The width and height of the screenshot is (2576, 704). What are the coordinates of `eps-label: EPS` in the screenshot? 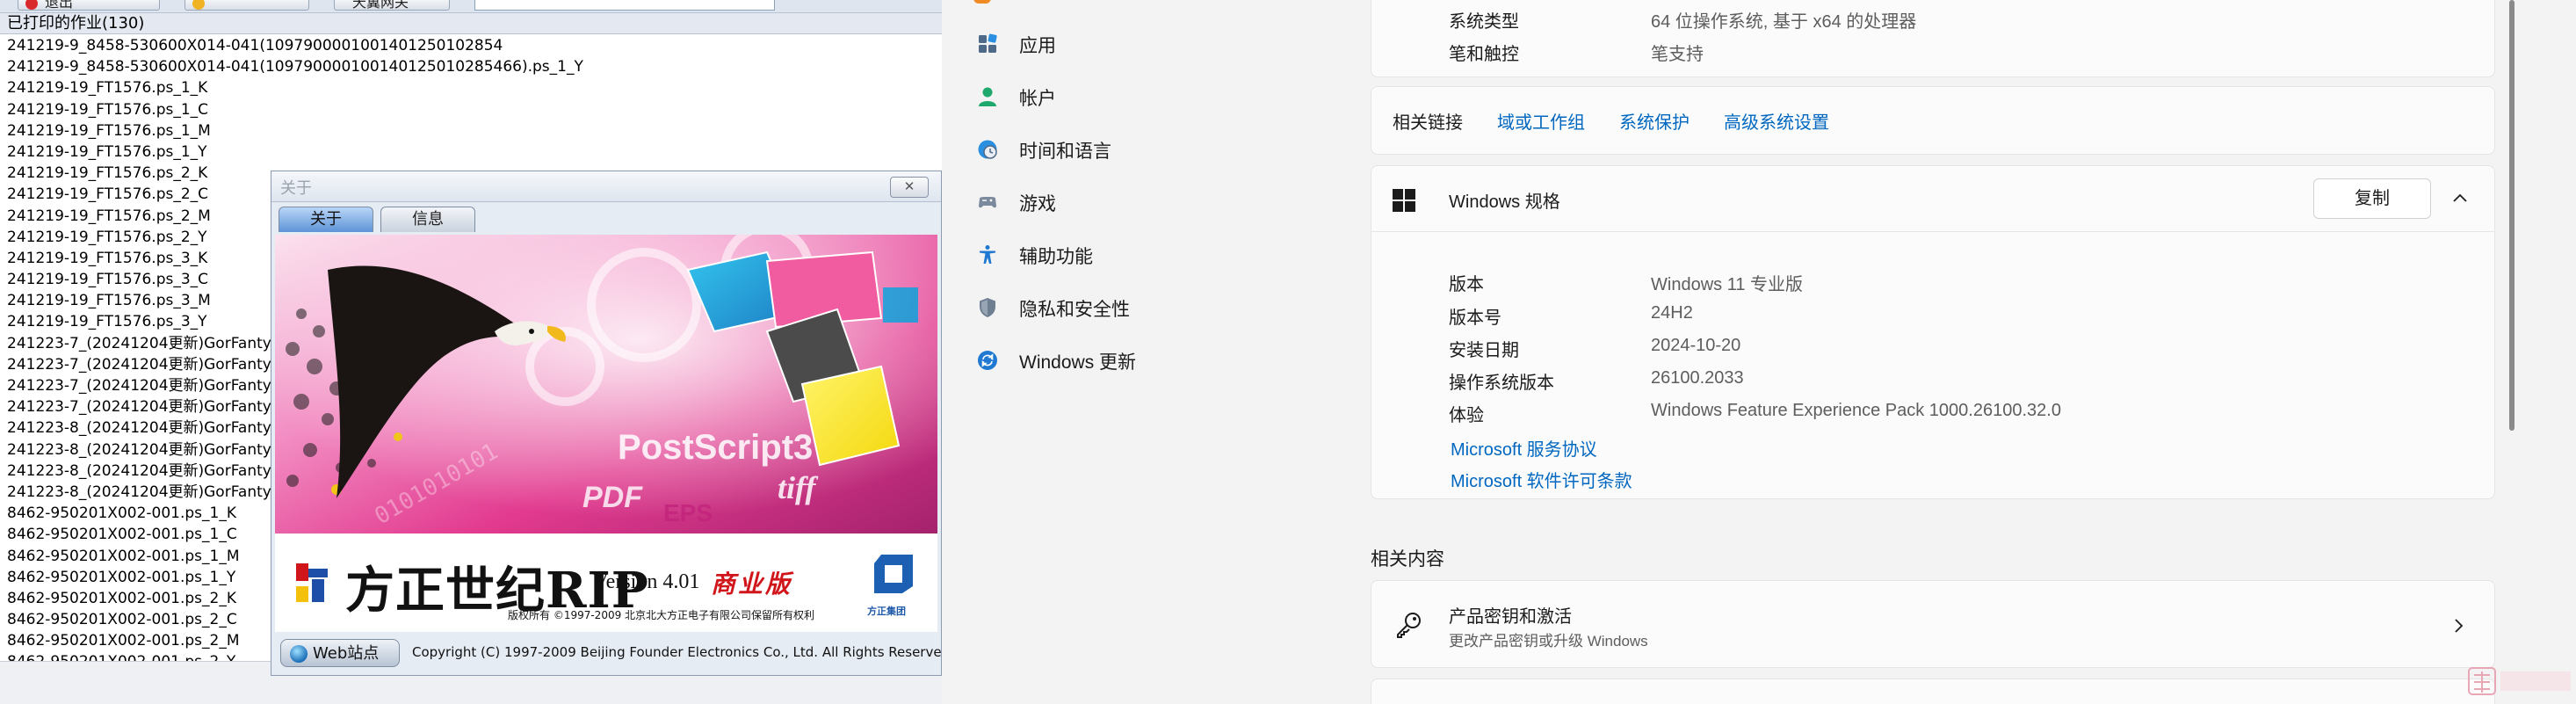 It's located at (688, 512).